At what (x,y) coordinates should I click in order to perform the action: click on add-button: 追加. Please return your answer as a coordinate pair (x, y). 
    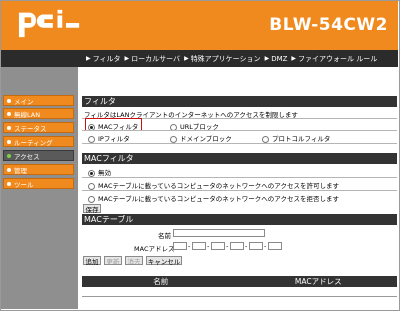
    Looking at the image, I should click on (92, 261).